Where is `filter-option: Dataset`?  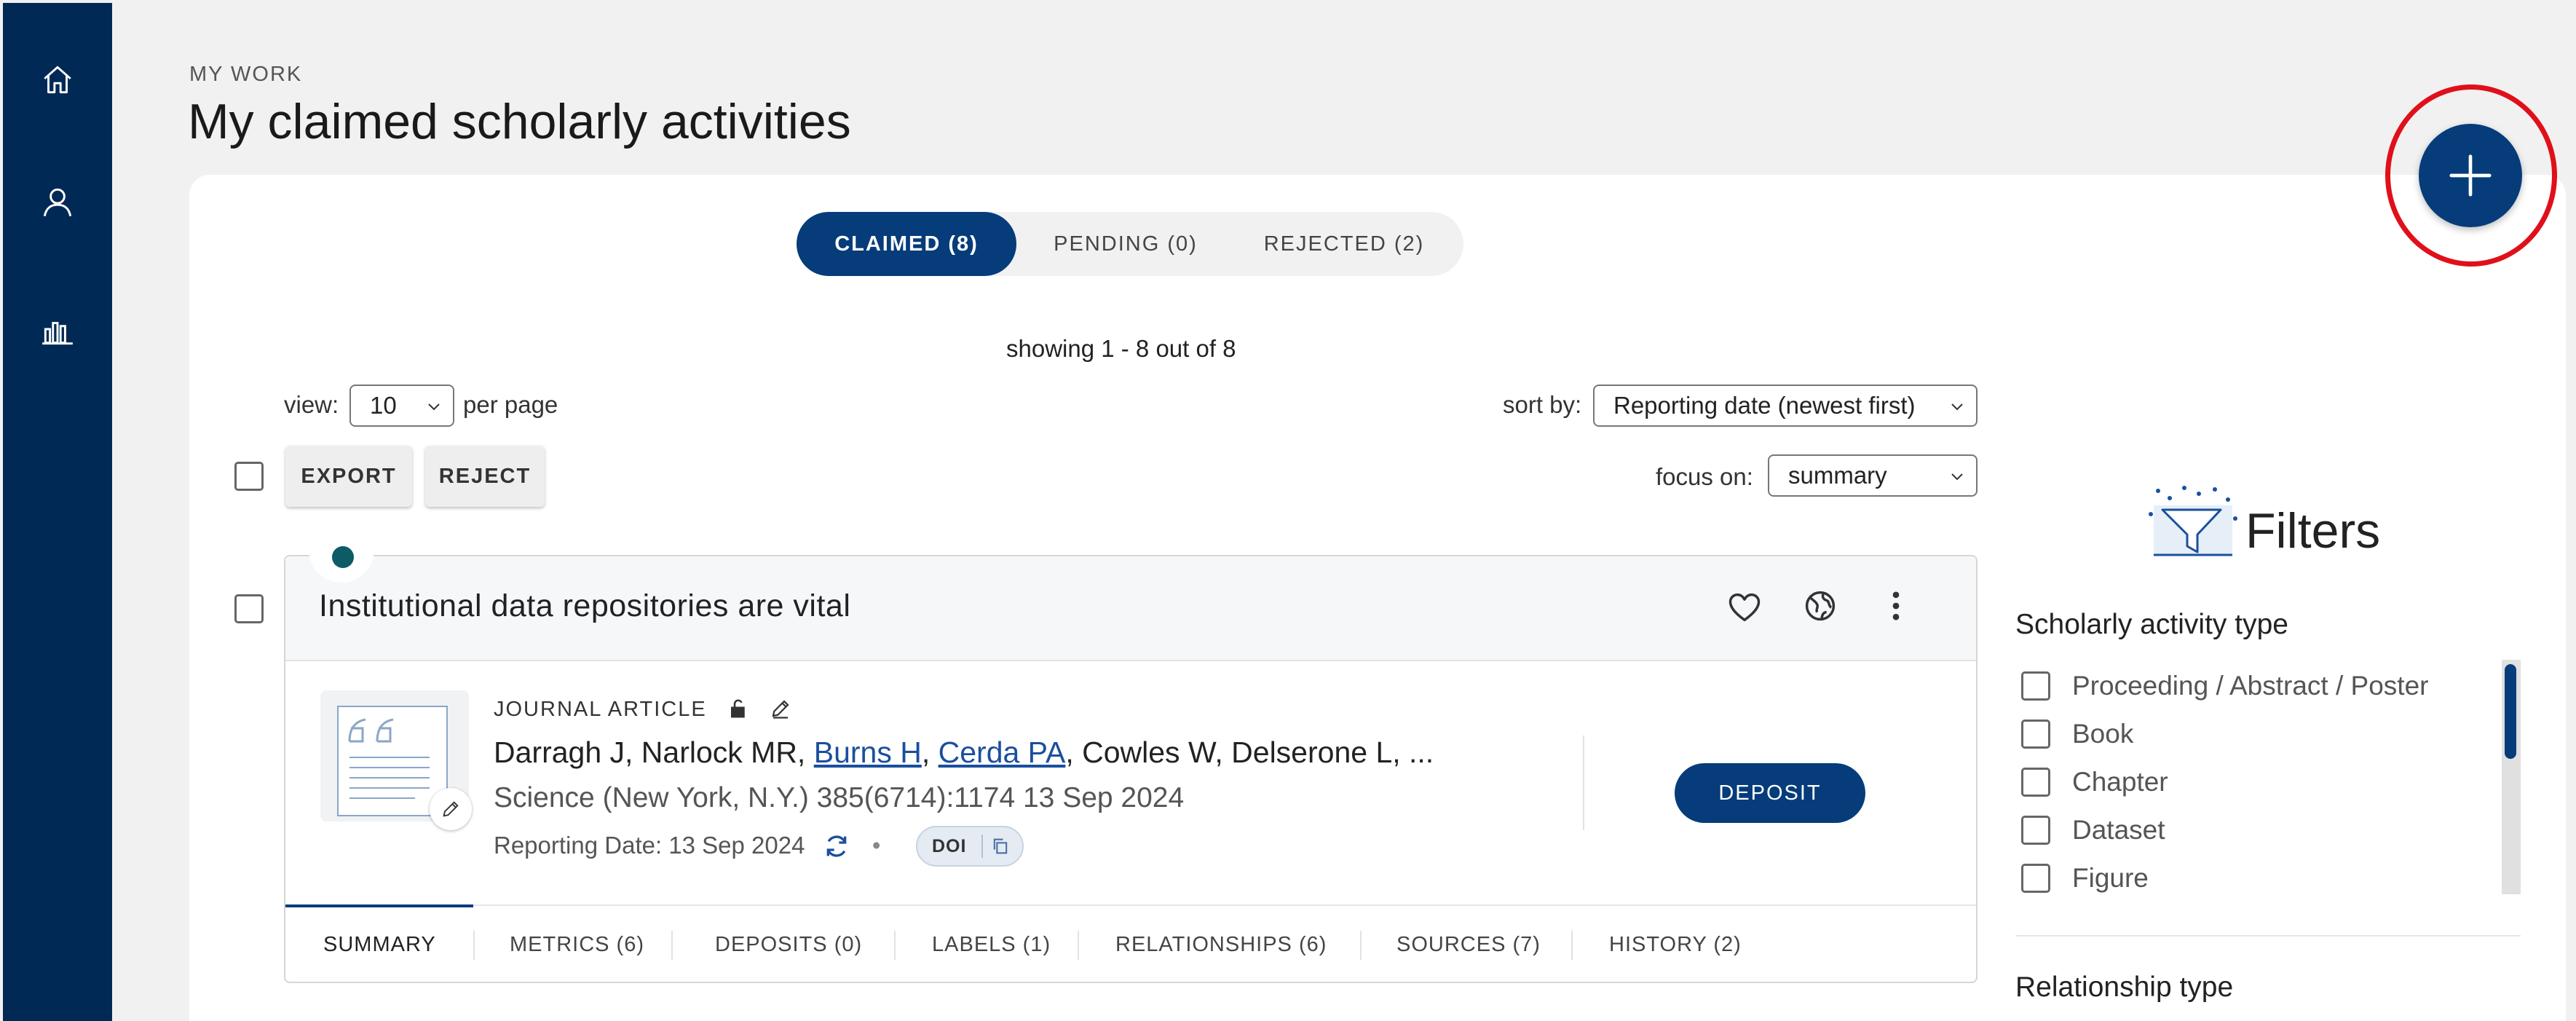 filter-option: Dataset is located at coordinates (2093, 830).